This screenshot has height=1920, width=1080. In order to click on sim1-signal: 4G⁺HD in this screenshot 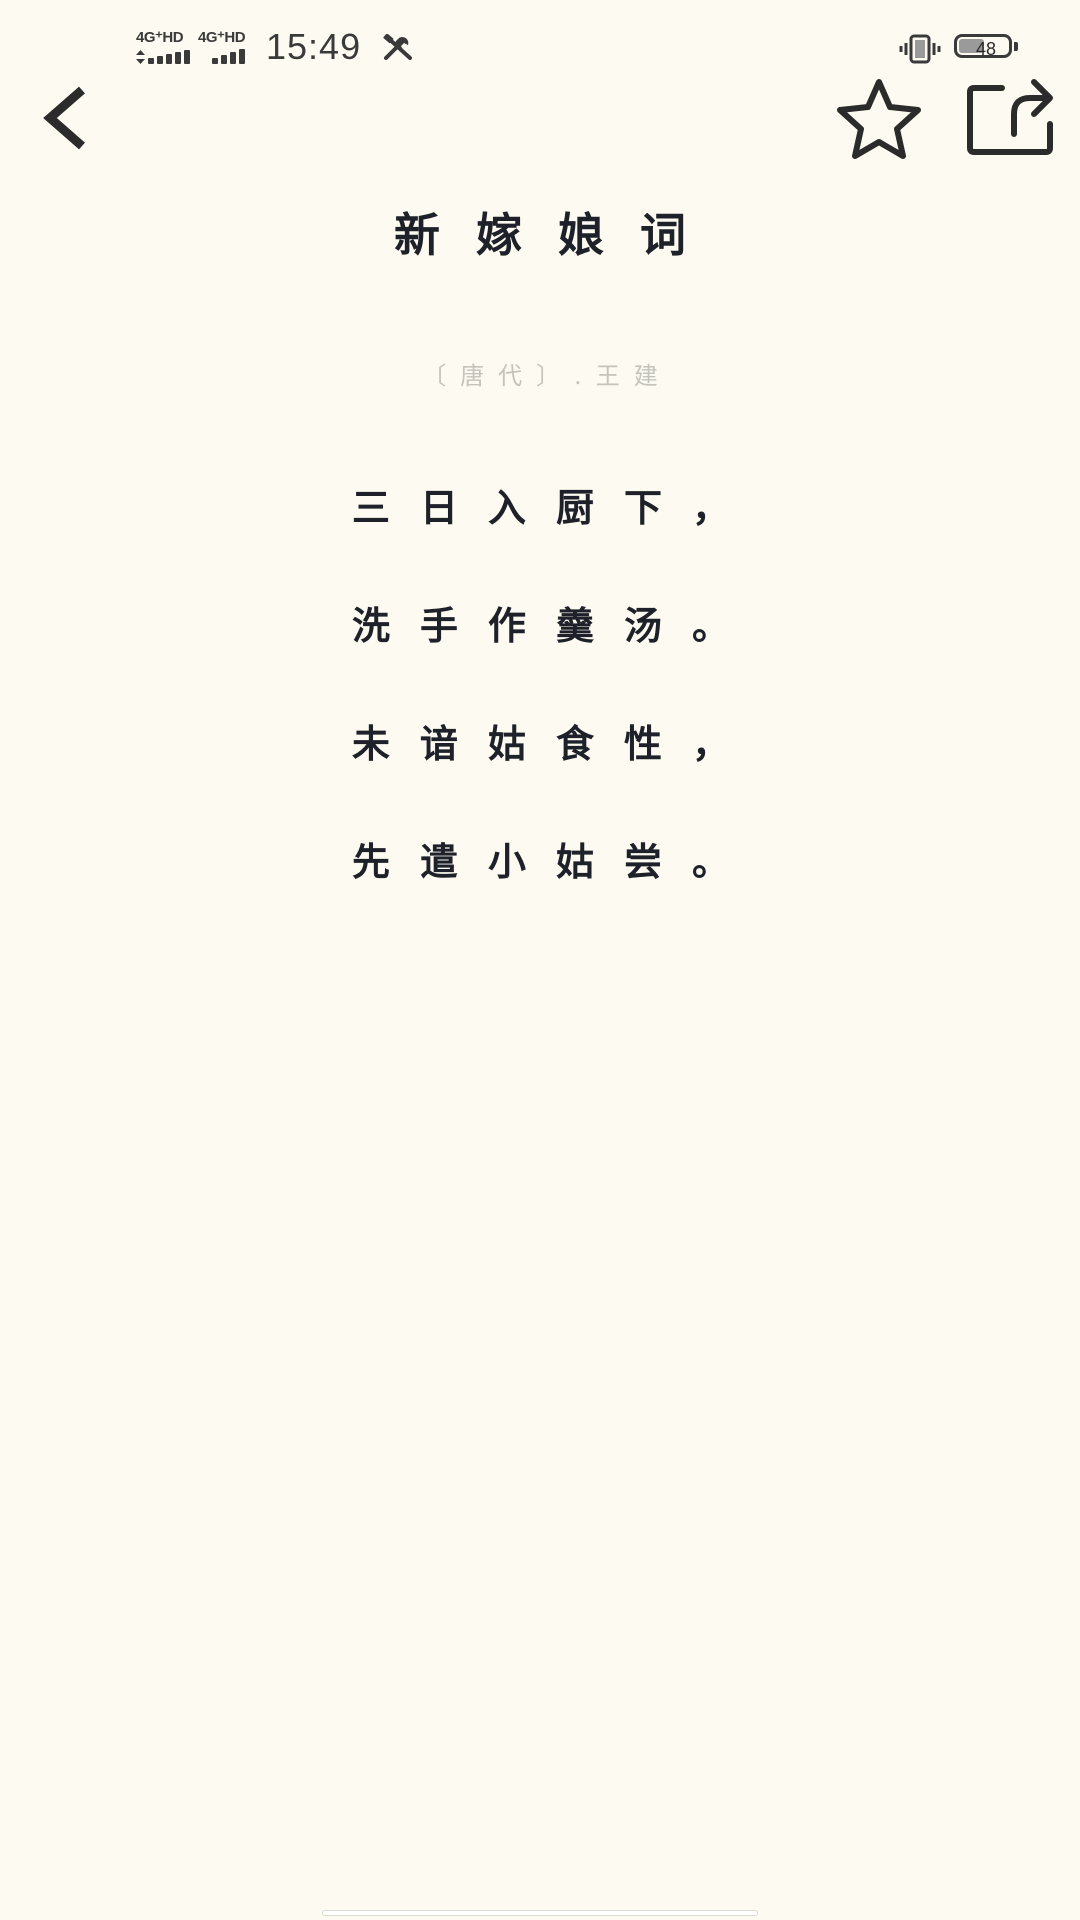, I will do `click(164, 48)`.